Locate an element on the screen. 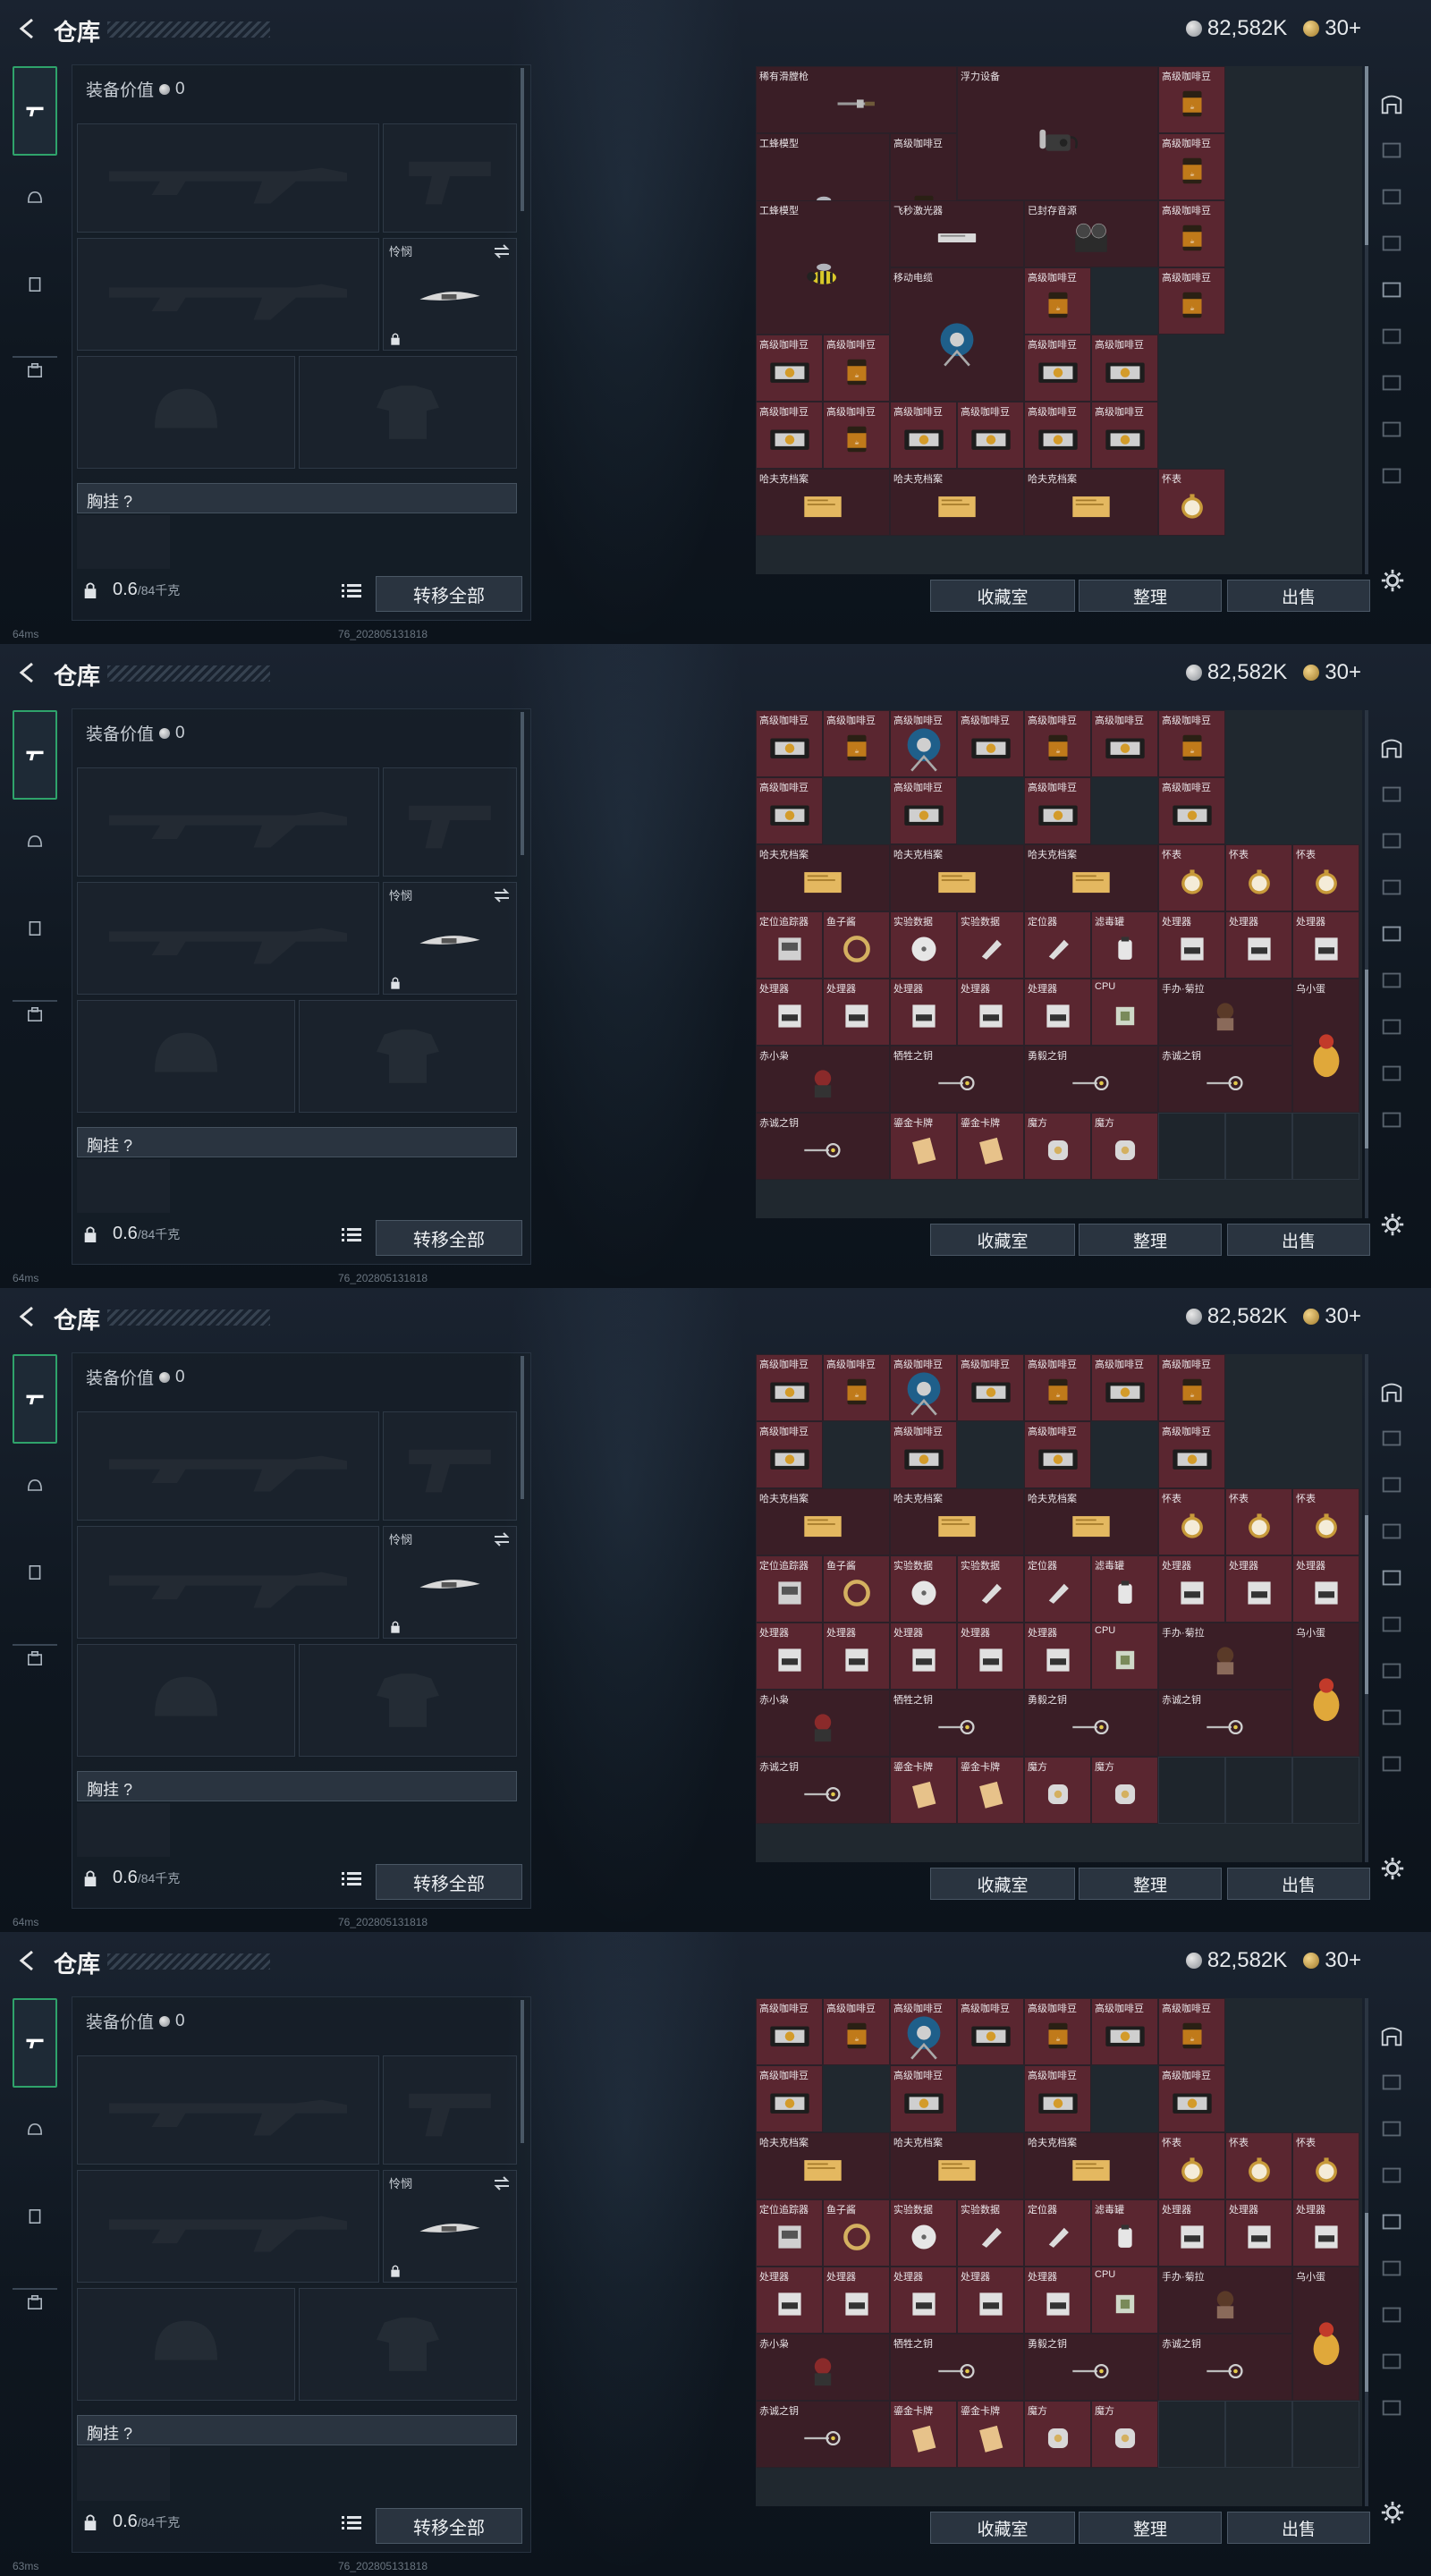 This screenshot has width=1431, height=2576. stash-item: 鱼子酱 is located at coordinates (857, 1589).